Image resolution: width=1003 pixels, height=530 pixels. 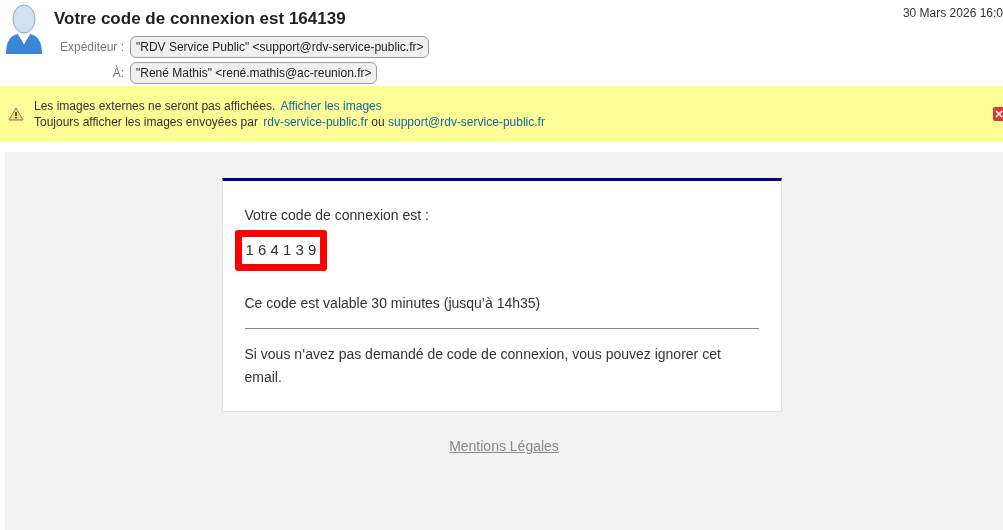 What do you see at coordinates (466, 122) in the screenshot?
I see `sender-link: support@rdv-service-public.fr` at bounding box center [466, 122].